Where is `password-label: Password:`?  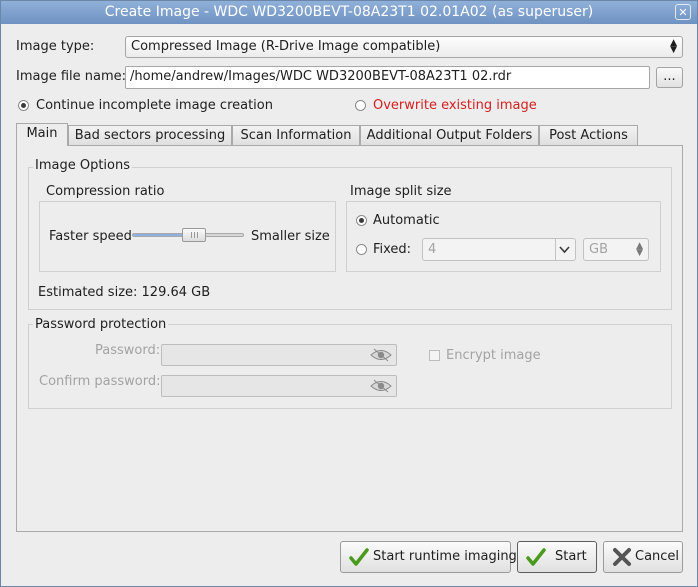 password-label: Password: is located at coordinates (128, 350).